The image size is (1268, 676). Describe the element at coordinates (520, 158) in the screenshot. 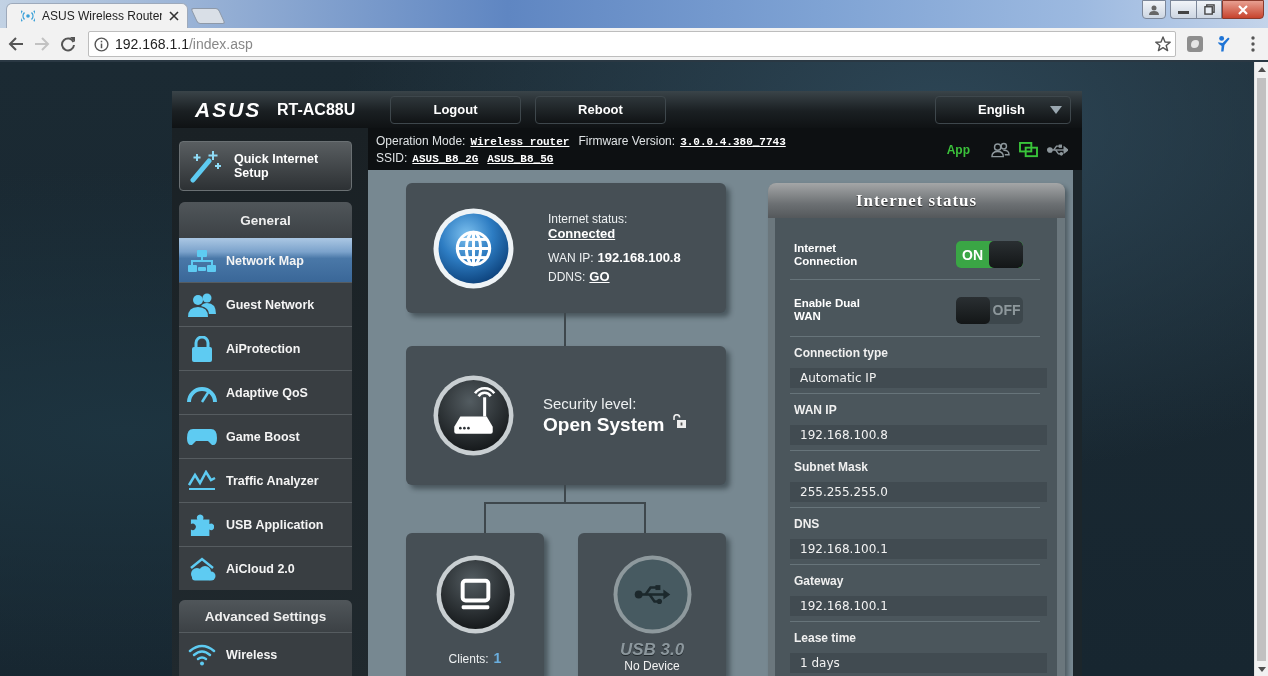

I see `info-link: ASUS_B8_5G` at that location.